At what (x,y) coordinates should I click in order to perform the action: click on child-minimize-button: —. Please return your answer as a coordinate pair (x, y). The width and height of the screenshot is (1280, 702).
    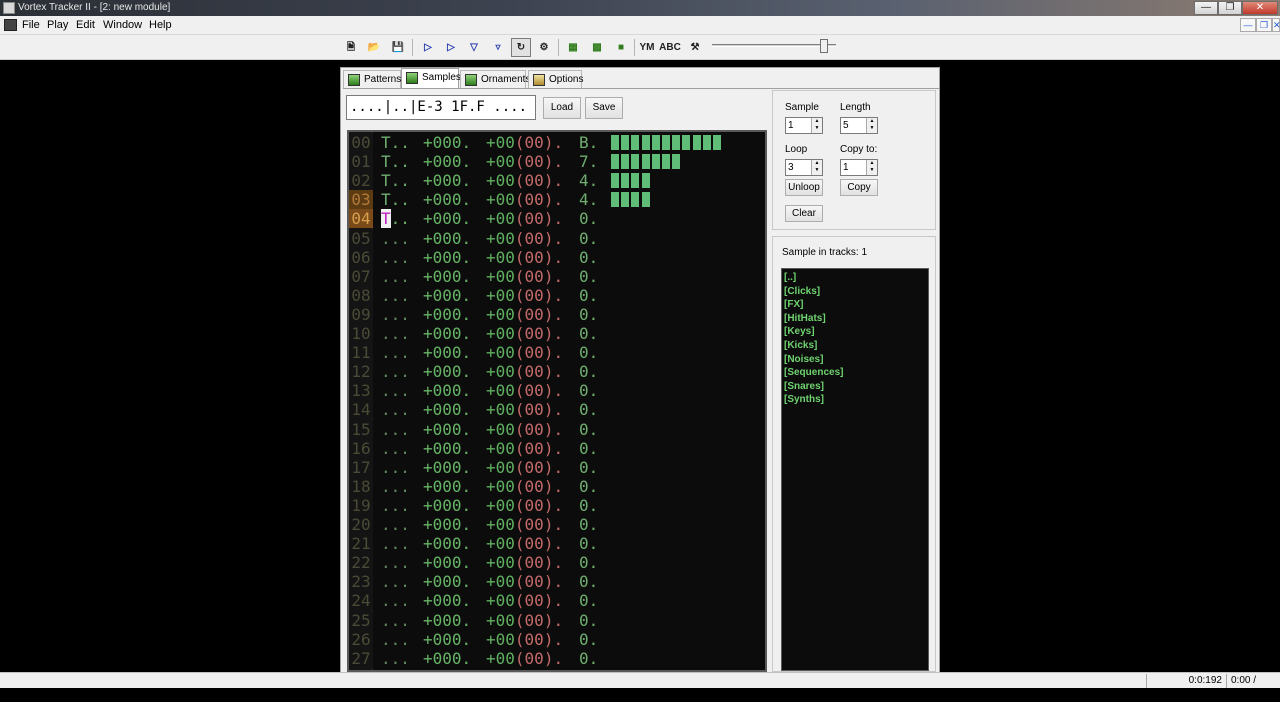
    Looking at the image, I should click on (1248, 25).